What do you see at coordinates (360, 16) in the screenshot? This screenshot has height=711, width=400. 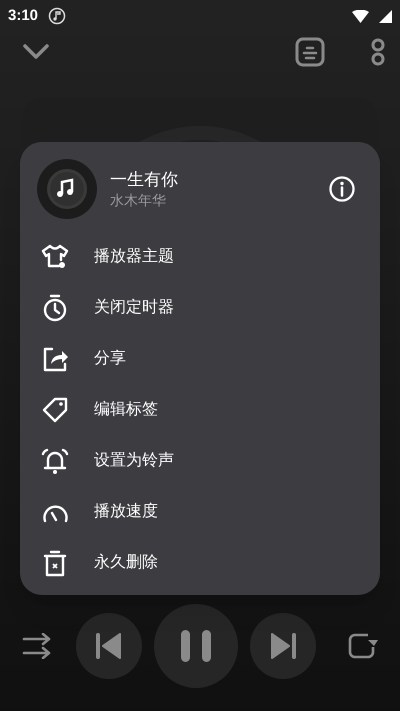 I see `wifi-icon` at bounding box center [360, 16].